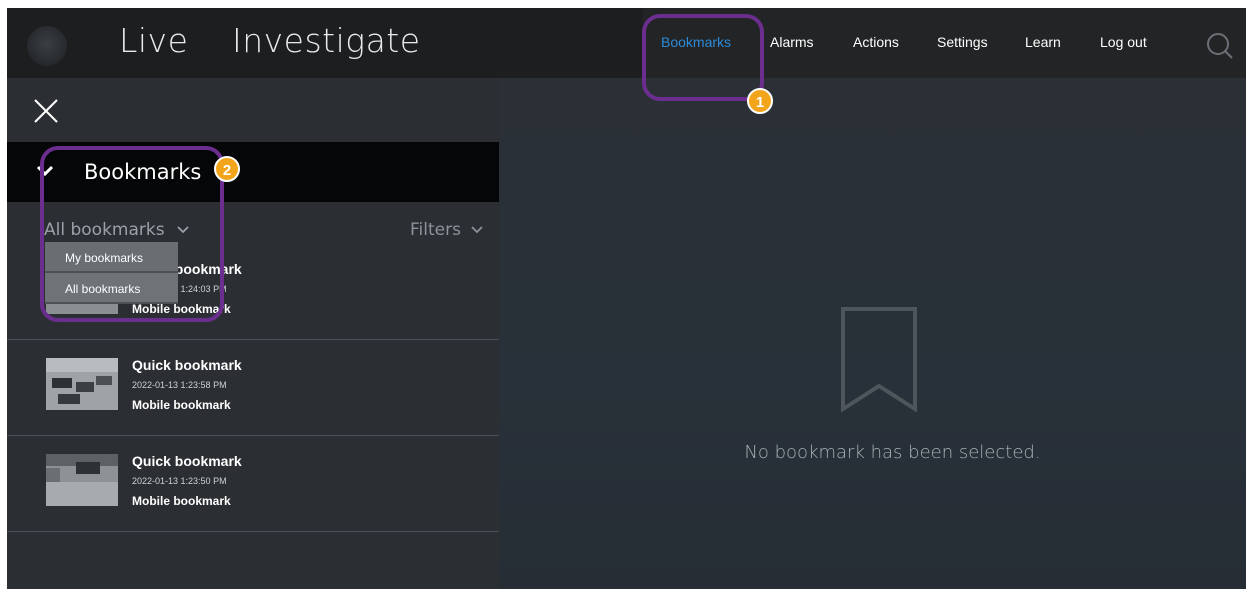 The image size is (1246, 589). Describe the element at coordinates (326, 40) in the screenshot. I see `tab-investigate: Investigate` at that location.